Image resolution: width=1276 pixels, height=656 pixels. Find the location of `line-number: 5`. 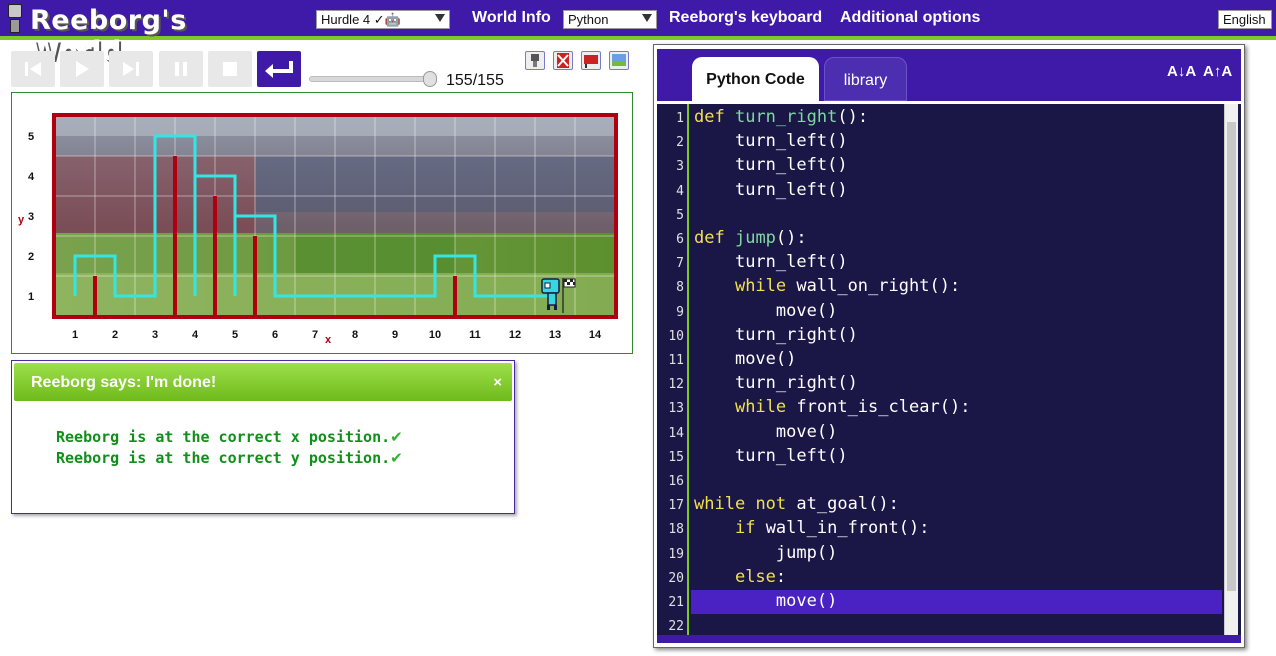

line-number: 5 is located at coordinates (680, 215).